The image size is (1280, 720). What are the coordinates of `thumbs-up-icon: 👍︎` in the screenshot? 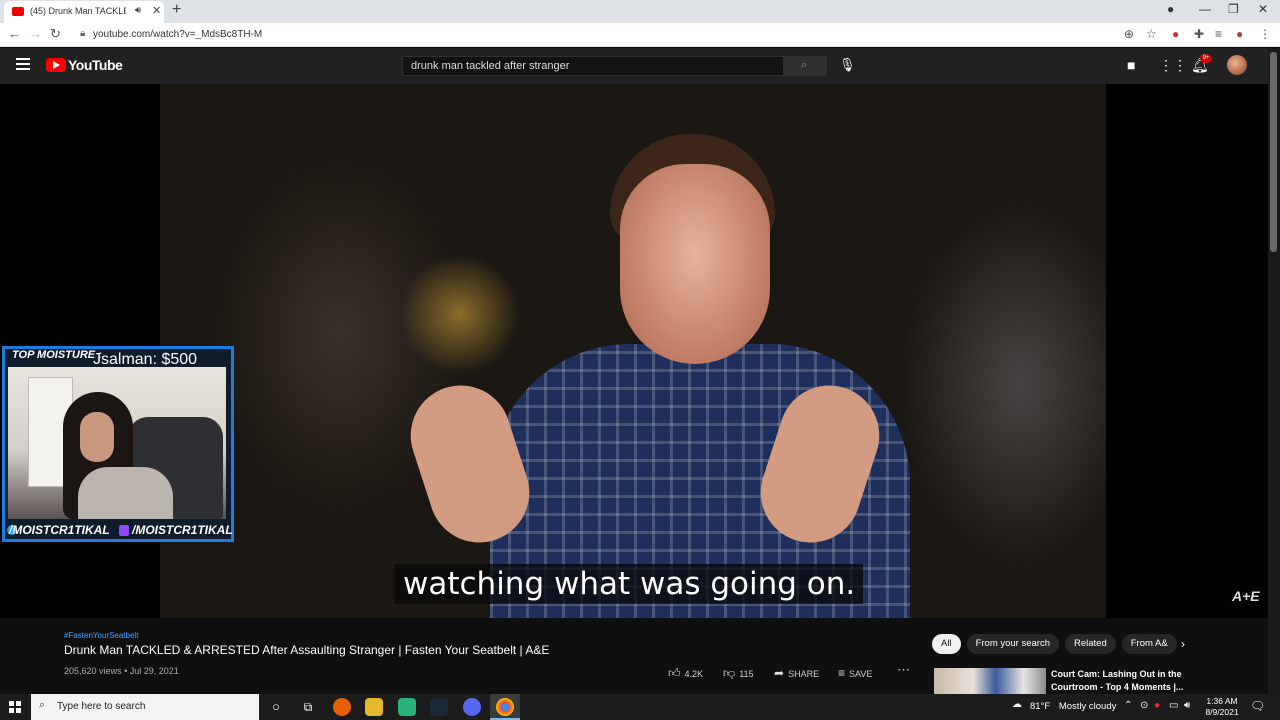 It's located at (674, 673).